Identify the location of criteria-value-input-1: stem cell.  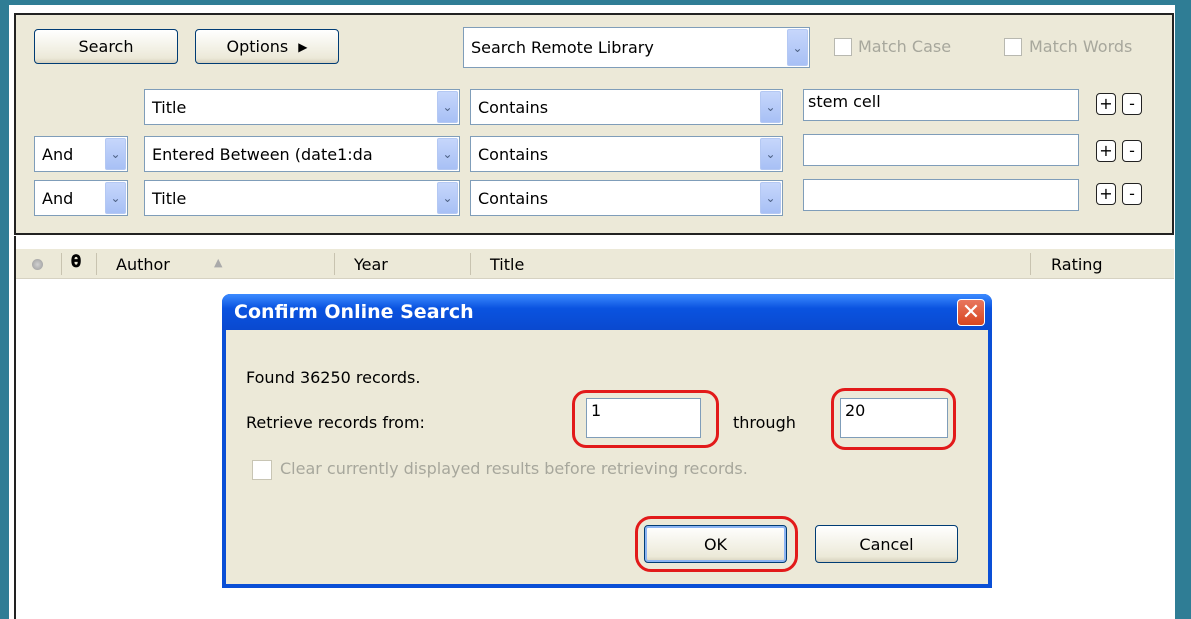
(941, 105).